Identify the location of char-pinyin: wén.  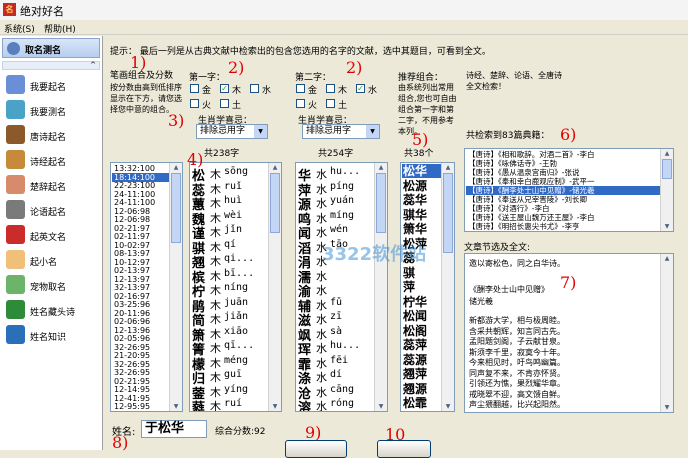
(339, 229).